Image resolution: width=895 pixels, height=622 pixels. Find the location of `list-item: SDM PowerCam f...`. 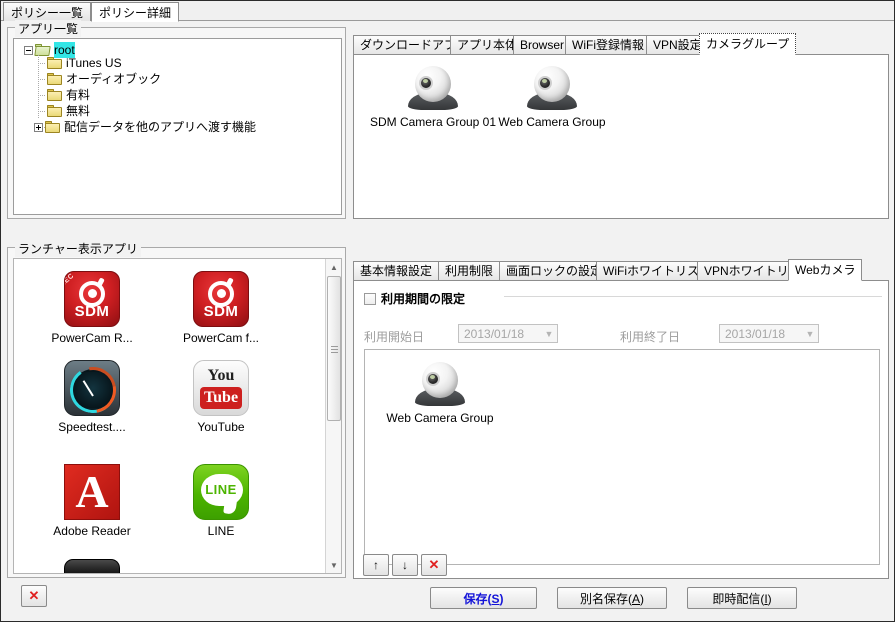

list-item: SDM PowerCam f... is located at coordinates (221, 308).